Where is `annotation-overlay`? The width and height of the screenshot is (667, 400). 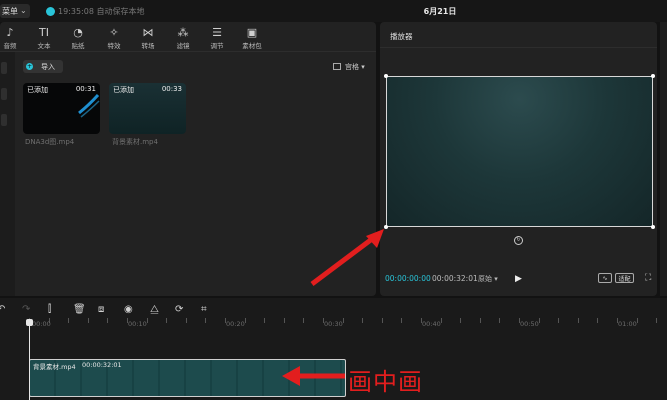 annotation-overlay is located at coordinates (333, 307).